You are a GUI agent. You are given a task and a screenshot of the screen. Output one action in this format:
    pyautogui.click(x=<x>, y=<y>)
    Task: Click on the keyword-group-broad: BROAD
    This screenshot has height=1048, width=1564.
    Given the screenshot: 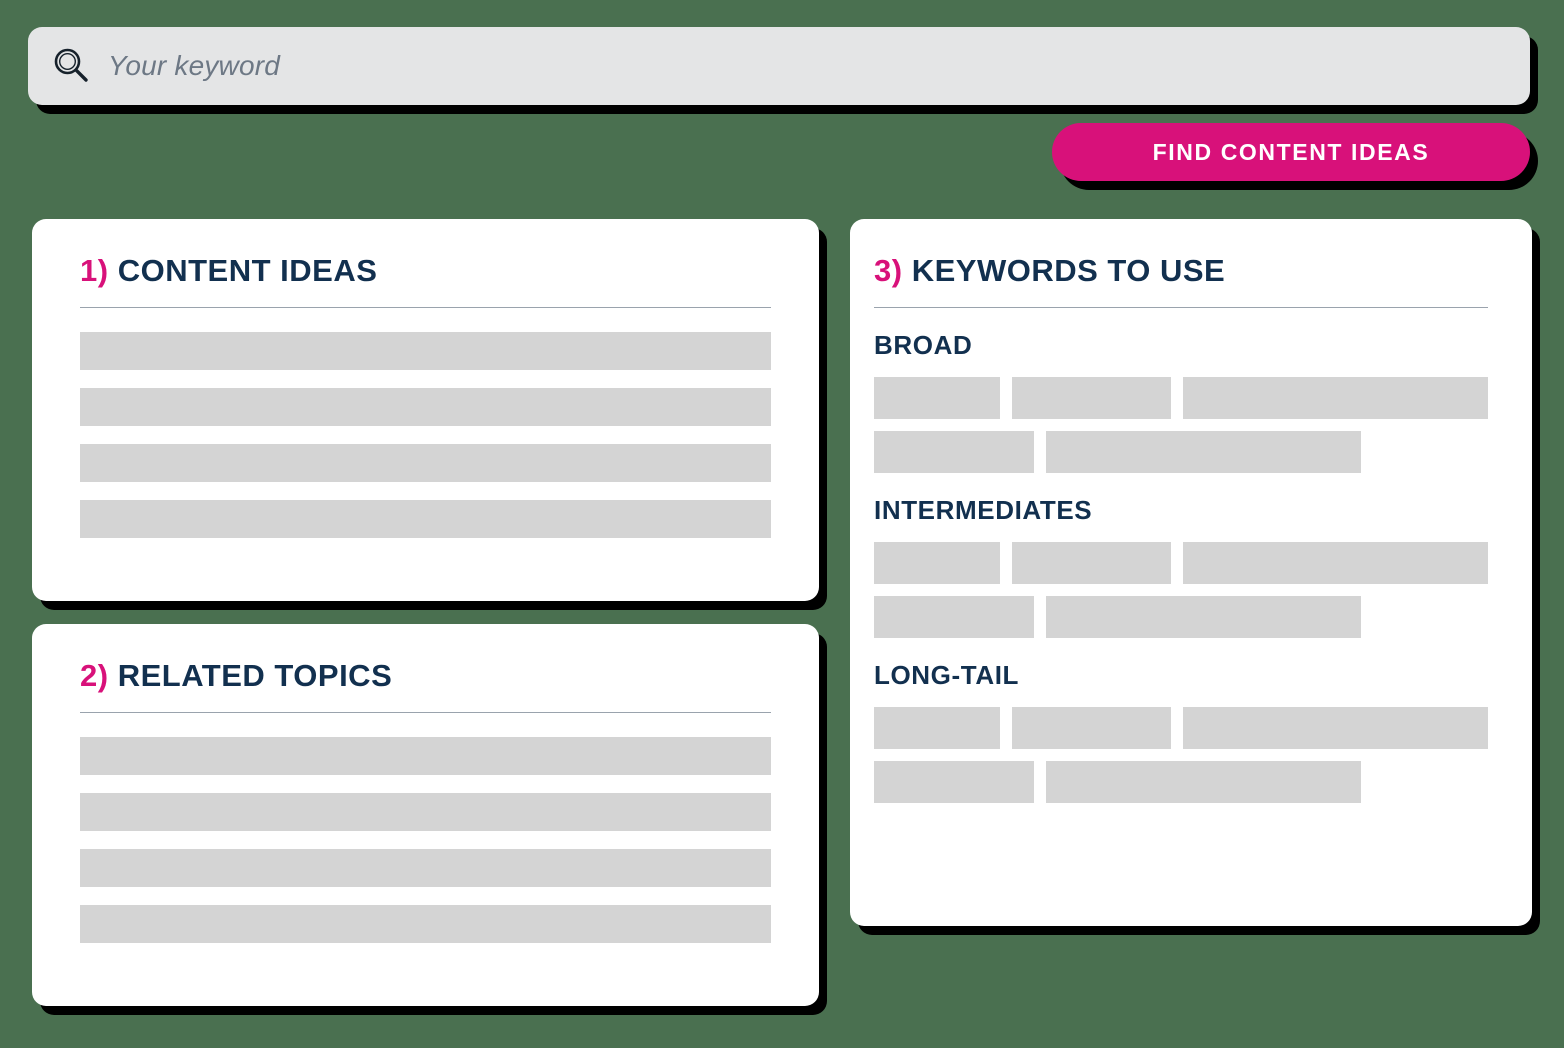 What is the action you would take?
    pyautogui.click(x=1181, y=401)
    